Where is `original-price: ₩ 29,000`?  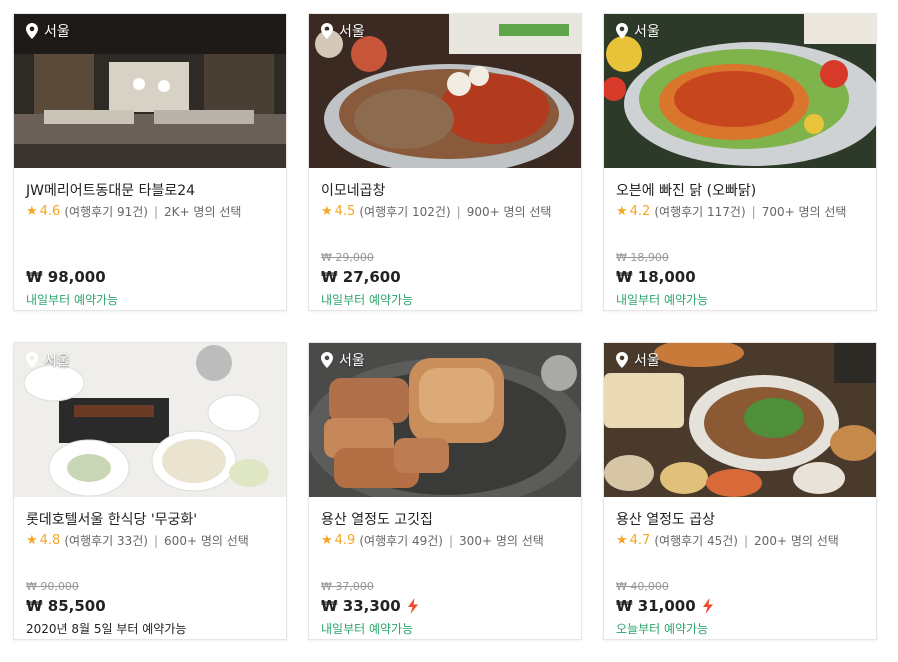 original-price: ₩ 29,000 is located at coordinates (347, 257).